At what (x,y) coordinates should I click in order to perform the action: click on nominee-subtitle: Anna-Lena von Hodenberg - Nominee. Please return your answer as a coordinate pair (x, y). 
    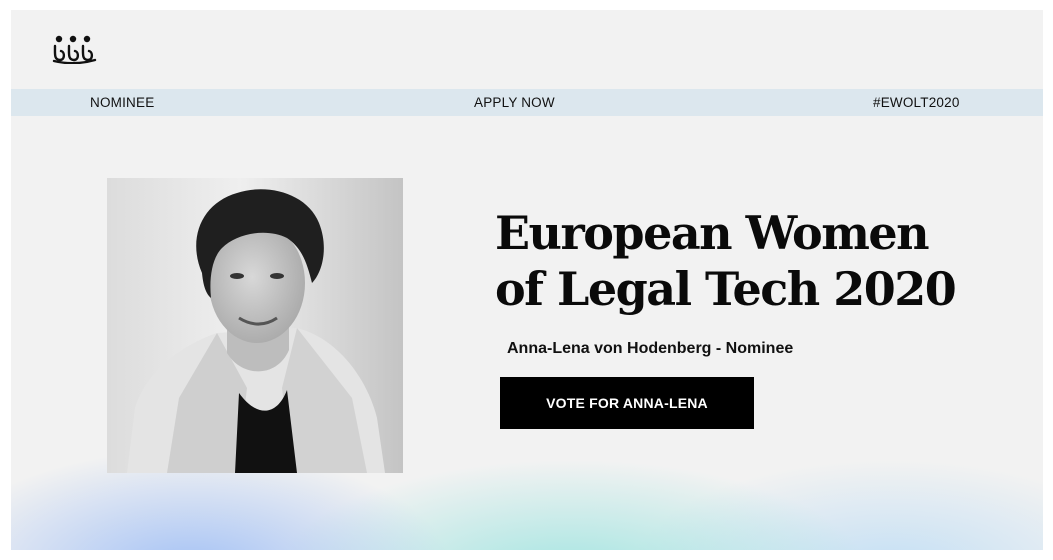
    Looking at the image, I should click on (650, 348).